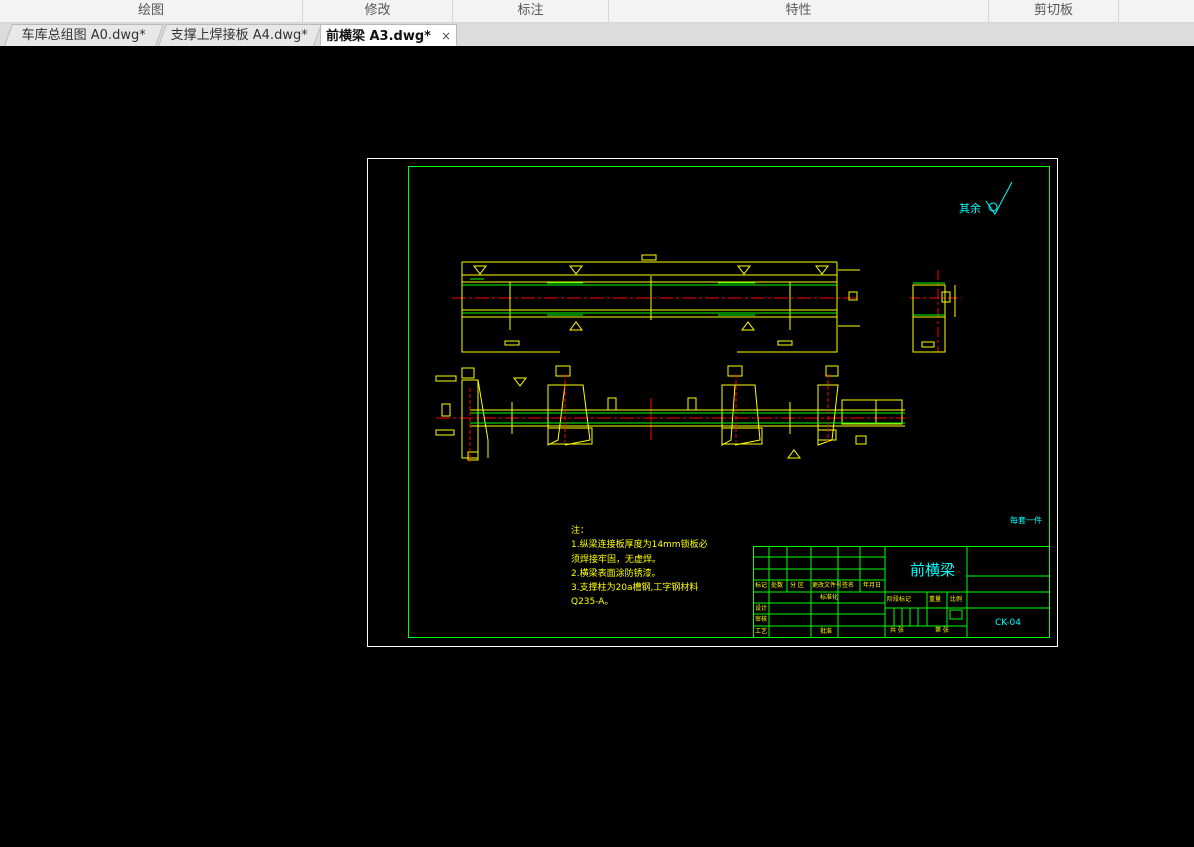 The image size is (1194, 847). What do you see at coordinates (797, 585) in the screenshot?
I see `header-cell: 分 区` at bounding box center [797, 585].